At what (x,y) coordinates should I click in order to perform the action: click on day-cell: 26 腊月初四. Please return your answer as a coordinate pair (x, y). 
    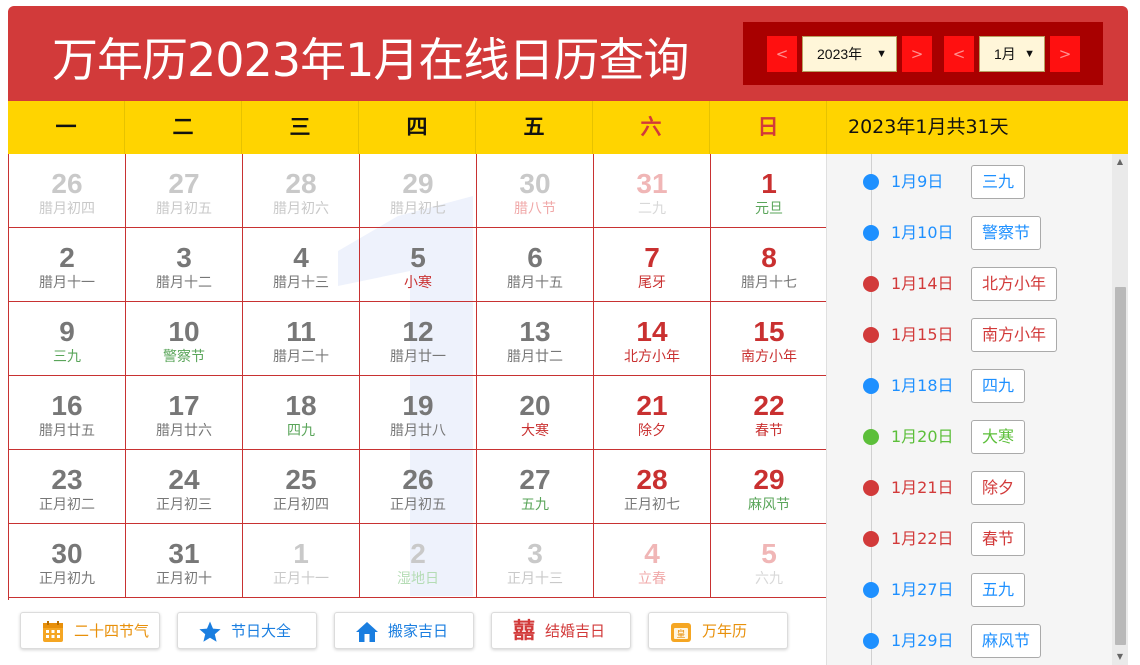
    Looking at the image, I should click on (67, 191).